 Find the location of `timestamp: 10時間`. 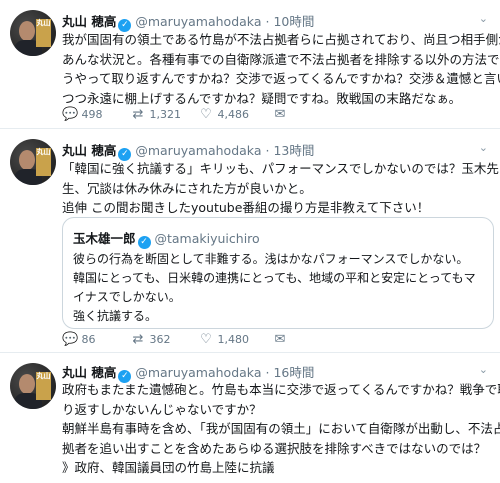

timestamp: 10時間 is located at coordinates (293, 21).